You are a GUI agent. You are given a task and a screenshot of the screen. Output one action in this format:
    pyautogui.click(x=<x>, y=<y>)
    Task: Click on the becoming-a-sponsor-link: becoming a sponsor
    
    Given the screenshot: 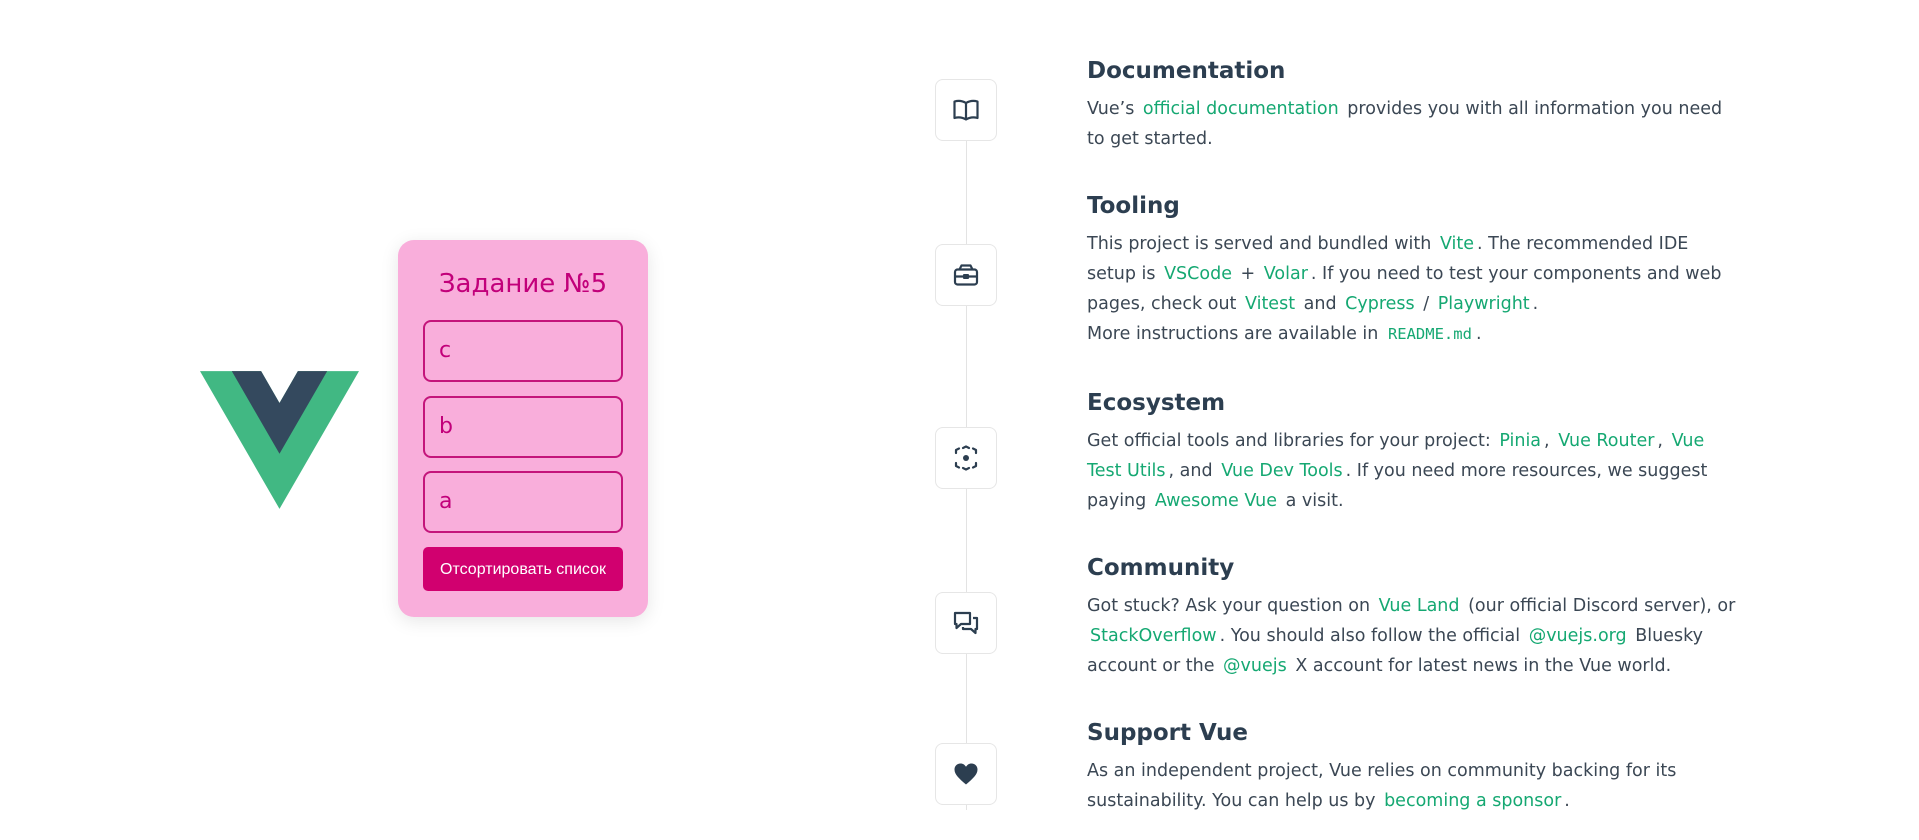 What is the action you would take?
    pyautogui.click(x=1472, y=801)
    